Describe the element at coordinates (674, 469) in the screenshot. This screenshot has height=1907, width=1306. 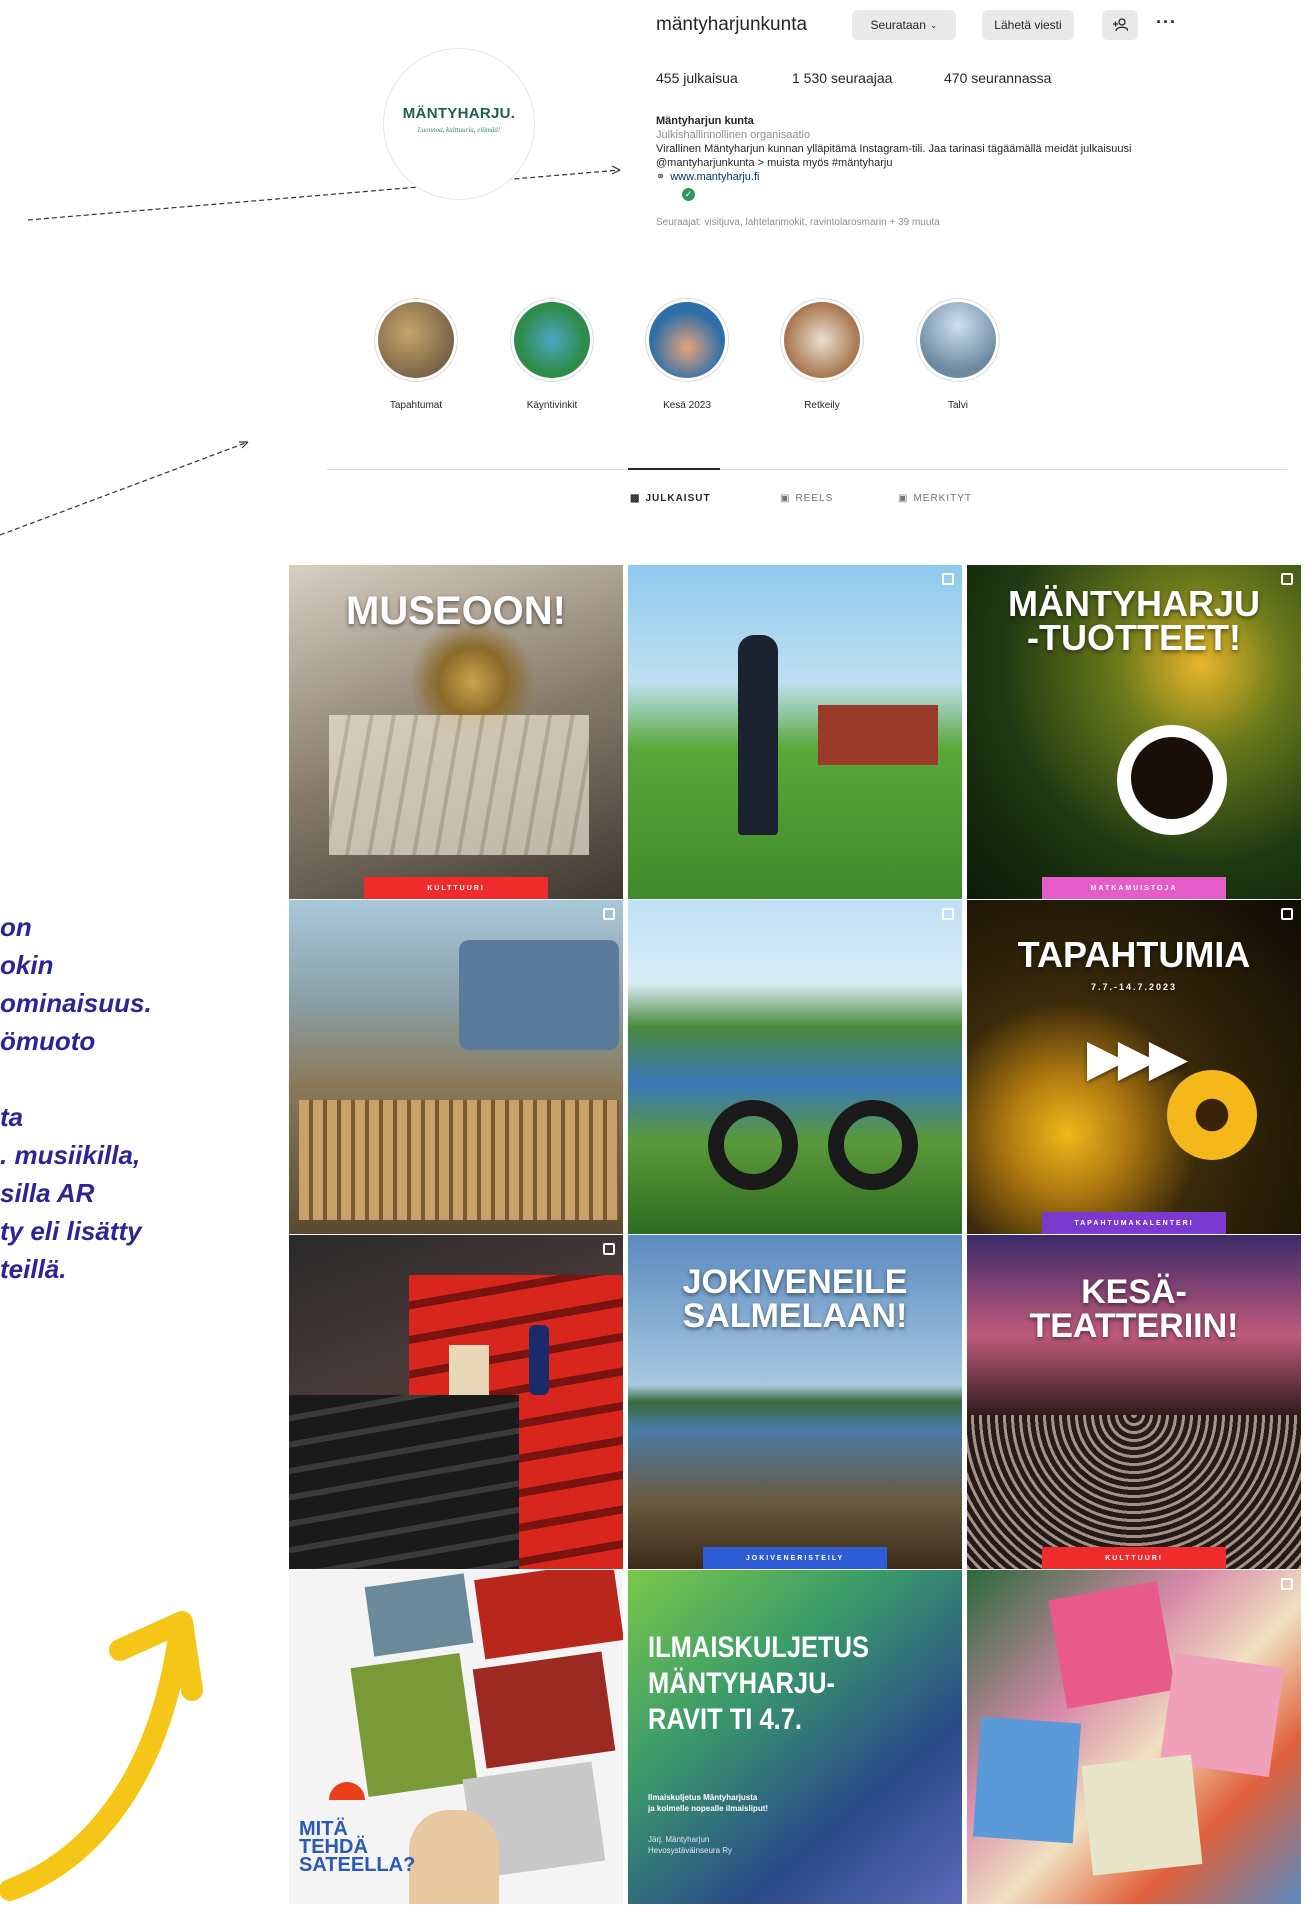
I see `active-tab-indicator` at that location.